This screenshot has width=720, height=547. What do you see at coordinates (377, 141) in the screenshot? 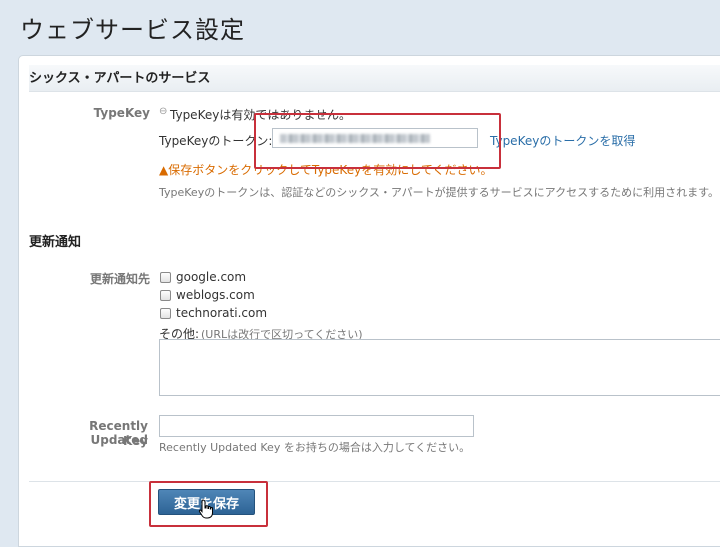
I see `token-highlight-callout` at bounding box center [377, 141].